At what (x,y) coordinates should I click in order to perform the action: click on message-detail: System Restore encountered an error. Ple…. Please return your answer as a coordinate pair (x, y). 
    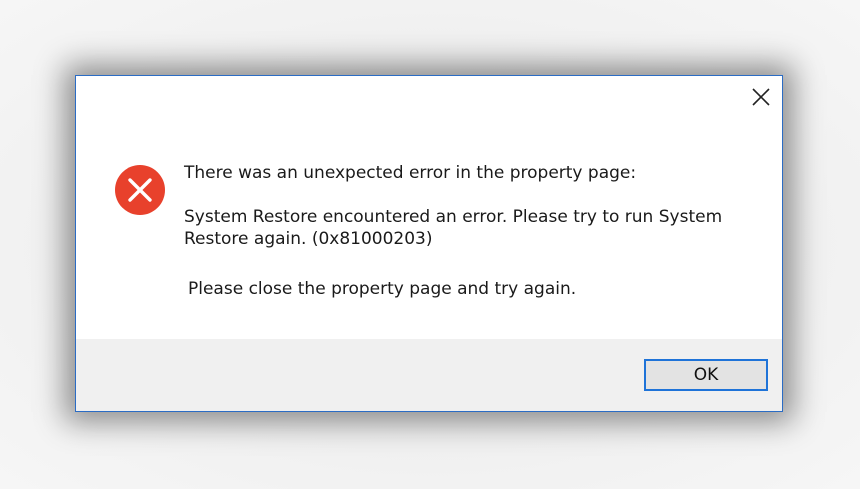
    Looking at the image, I should click on (453, 228).